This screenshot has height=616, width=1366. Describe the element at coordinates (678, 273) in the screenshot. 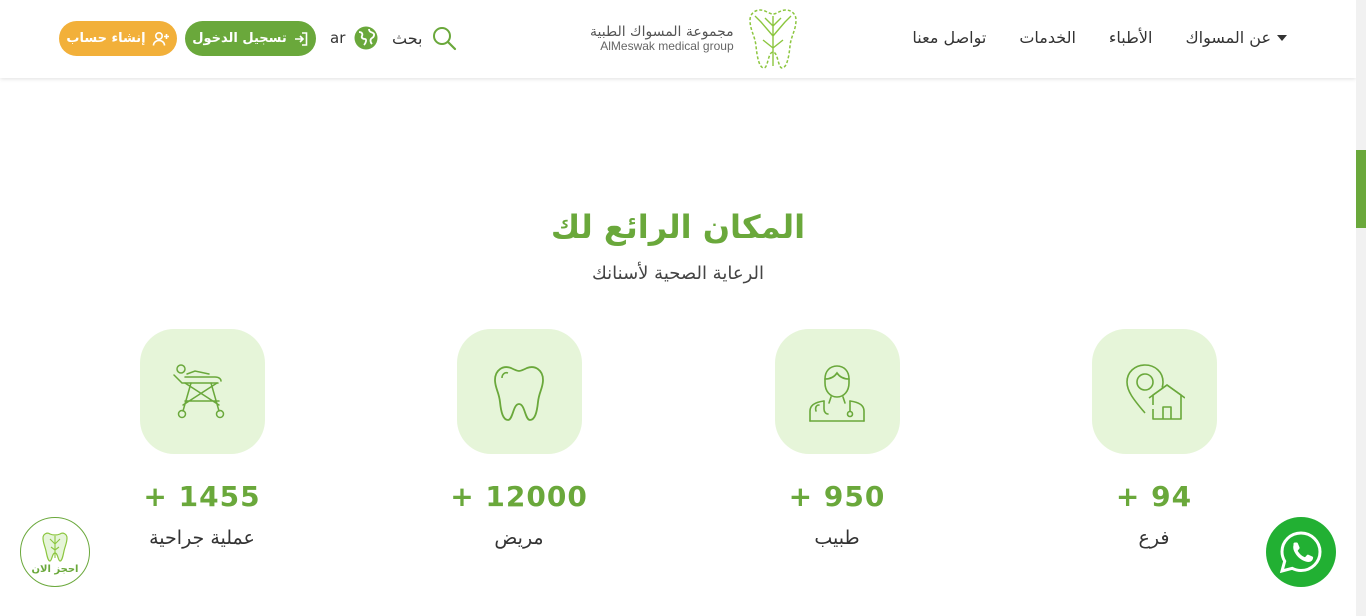

I see `section-subtitle: الرعاية الصحية لأسنانك` at that location.